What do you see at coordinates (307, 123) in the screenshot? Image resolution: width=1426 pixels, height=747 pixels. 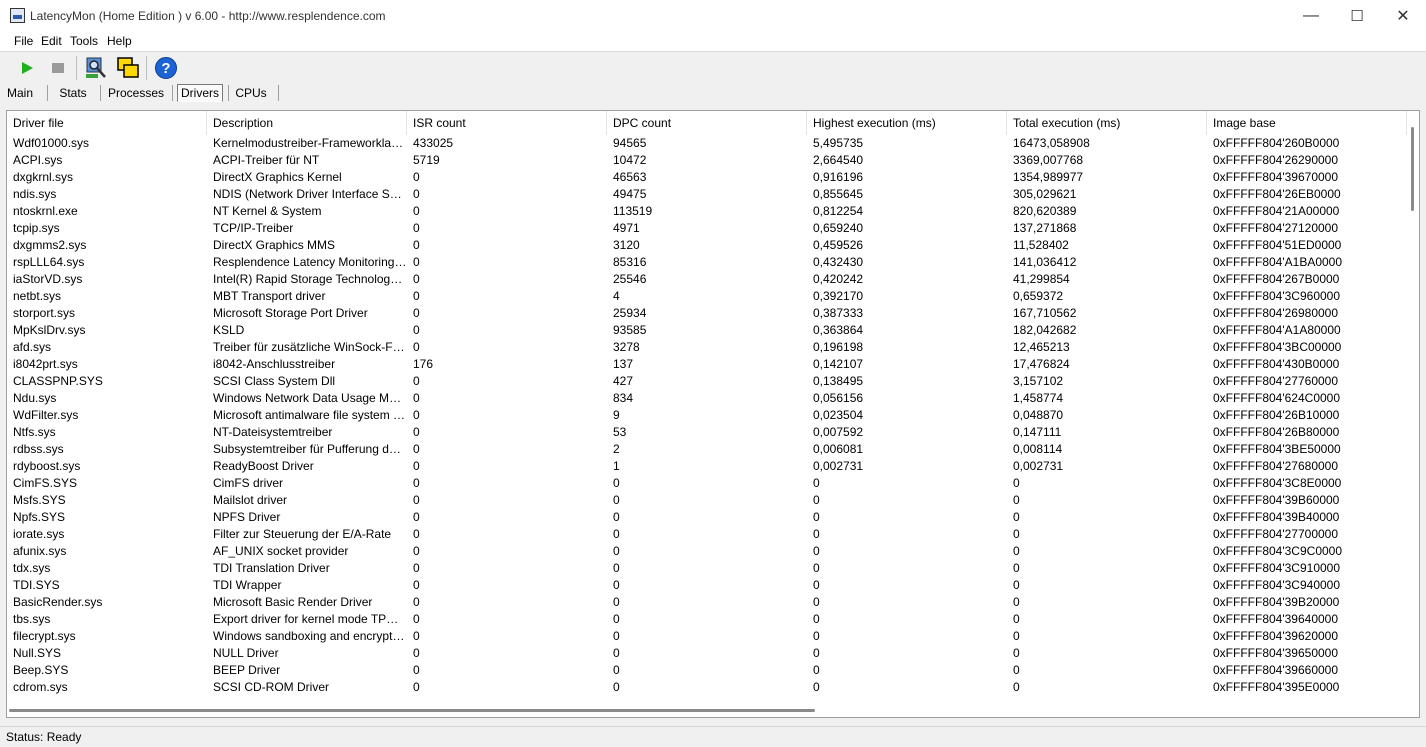 I see `column-header: Description` at bounding box center [307, 123].